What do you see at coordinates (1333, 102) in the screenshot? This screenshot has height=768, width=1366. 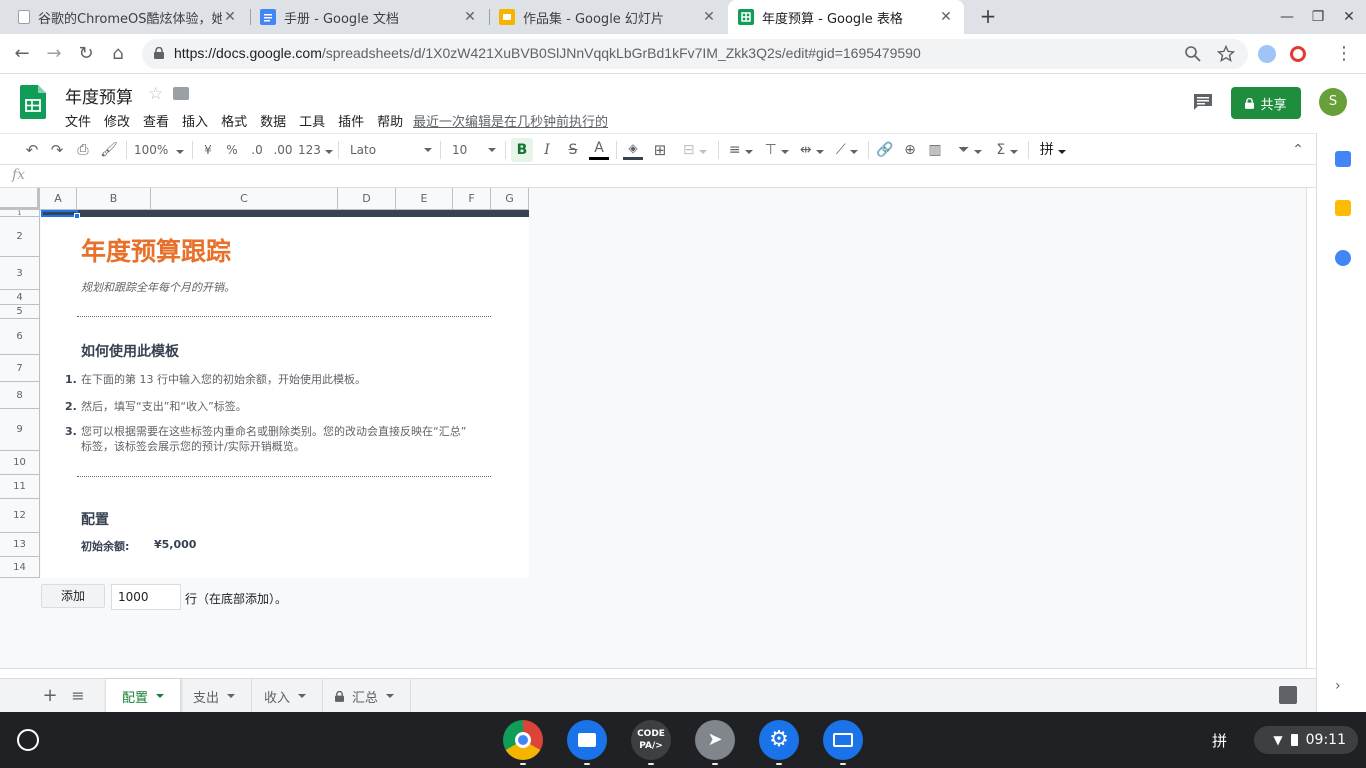 I see `avatar: S` at bounding box center [1333, 102].